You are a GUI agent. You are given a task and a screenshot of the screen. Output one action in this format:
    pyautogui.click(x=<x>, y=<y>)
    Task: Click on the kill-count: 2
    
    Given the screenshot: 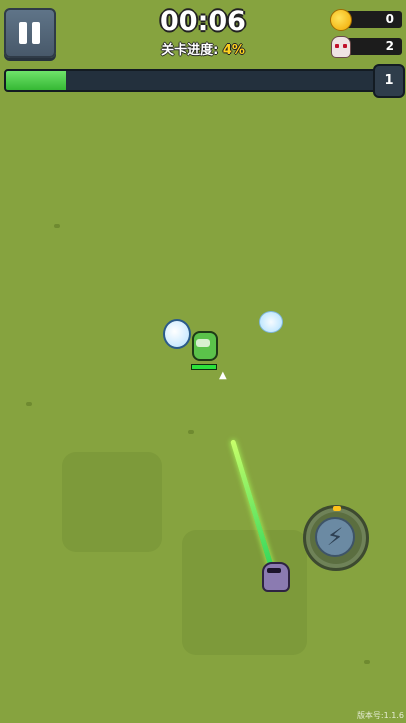 What is the action you would take?
    pyautogui.click(x=389, y=46)
    